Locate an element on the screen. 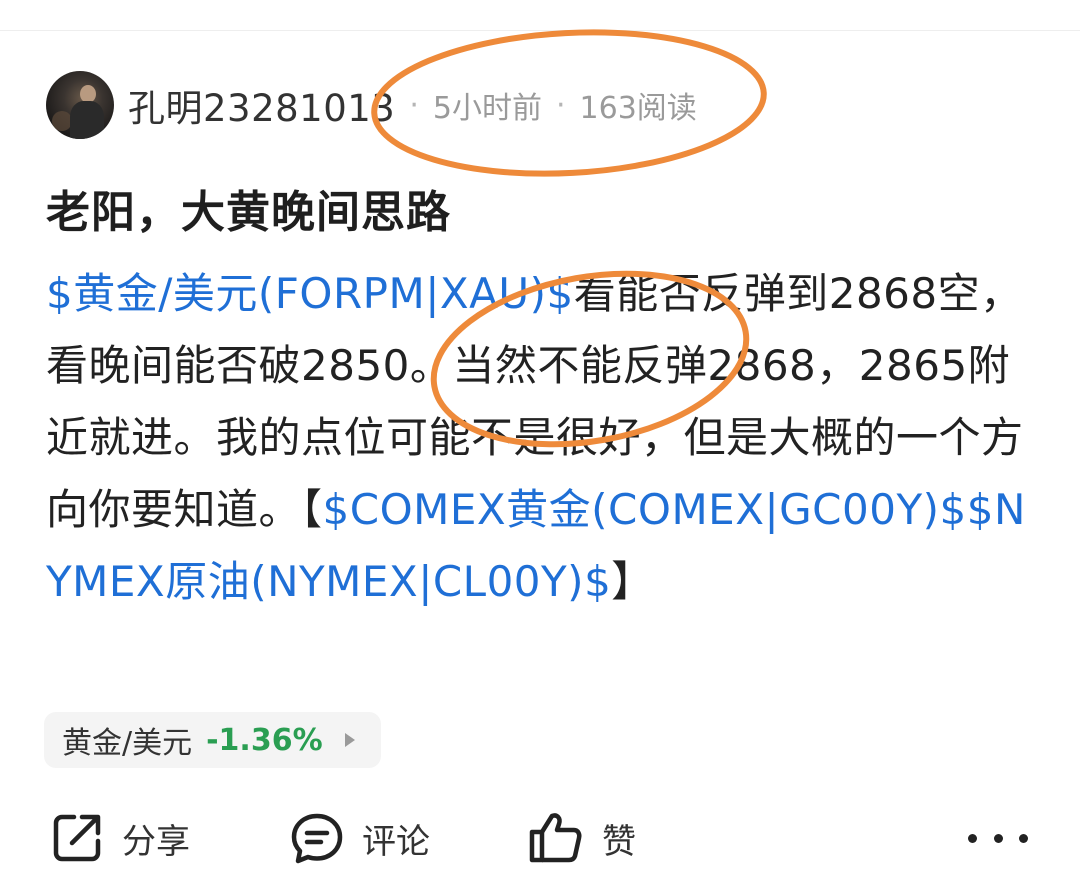 This screenshot has height=895, width=1080. stock-tag-comex-gold: $COMEX黄金(COMEX|GC00Y)$ is located at coordinates (645, 509).